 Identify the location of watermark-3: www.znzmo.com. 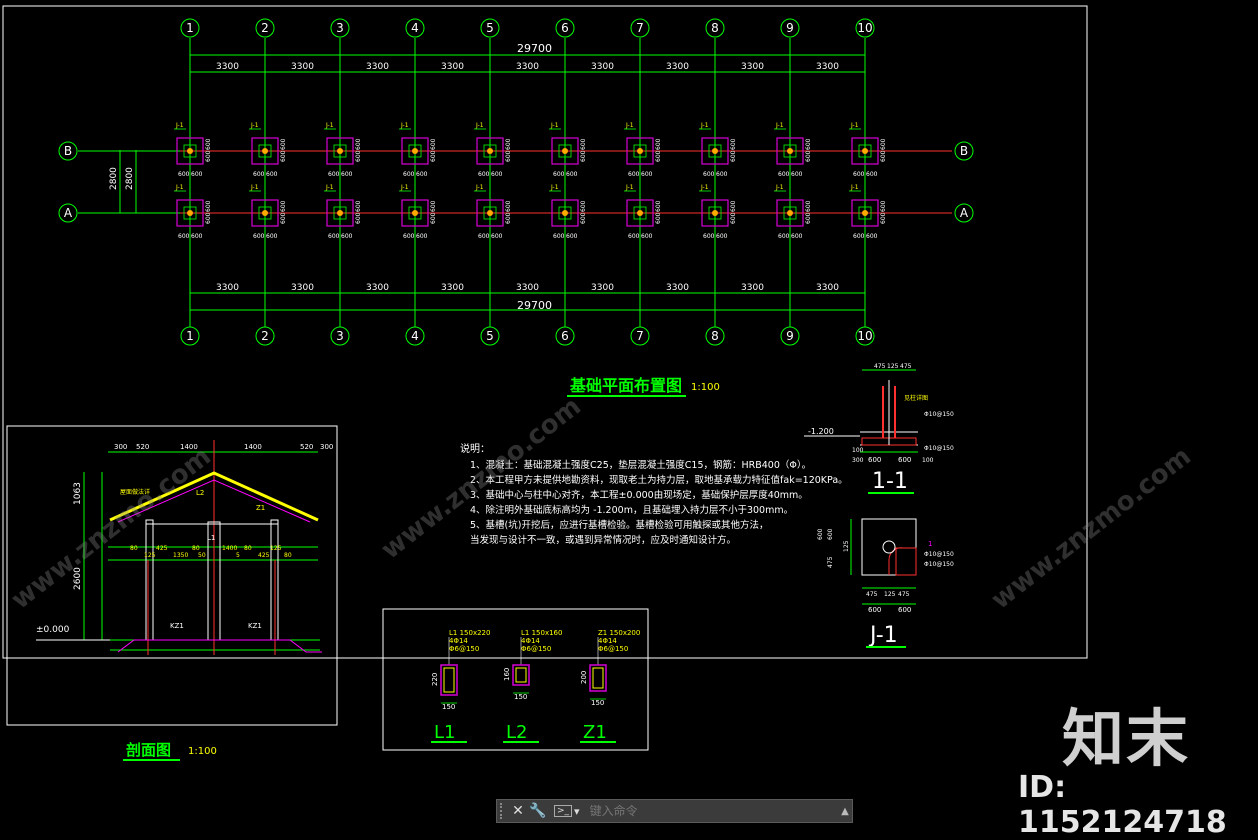
(1091, 529).